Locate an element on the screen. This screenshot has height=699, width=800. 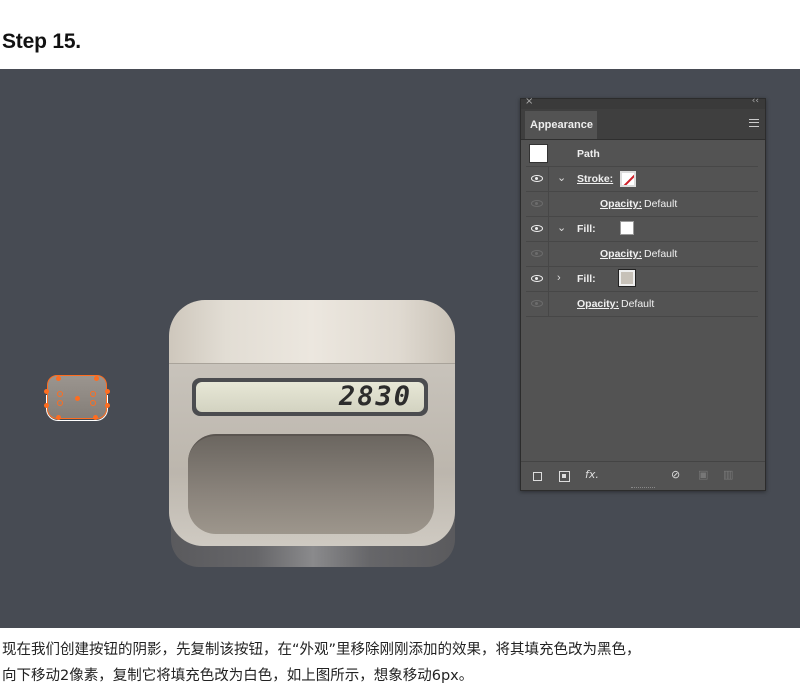
panel-tab-bar: Appearance is located at coordinates (643, 124).